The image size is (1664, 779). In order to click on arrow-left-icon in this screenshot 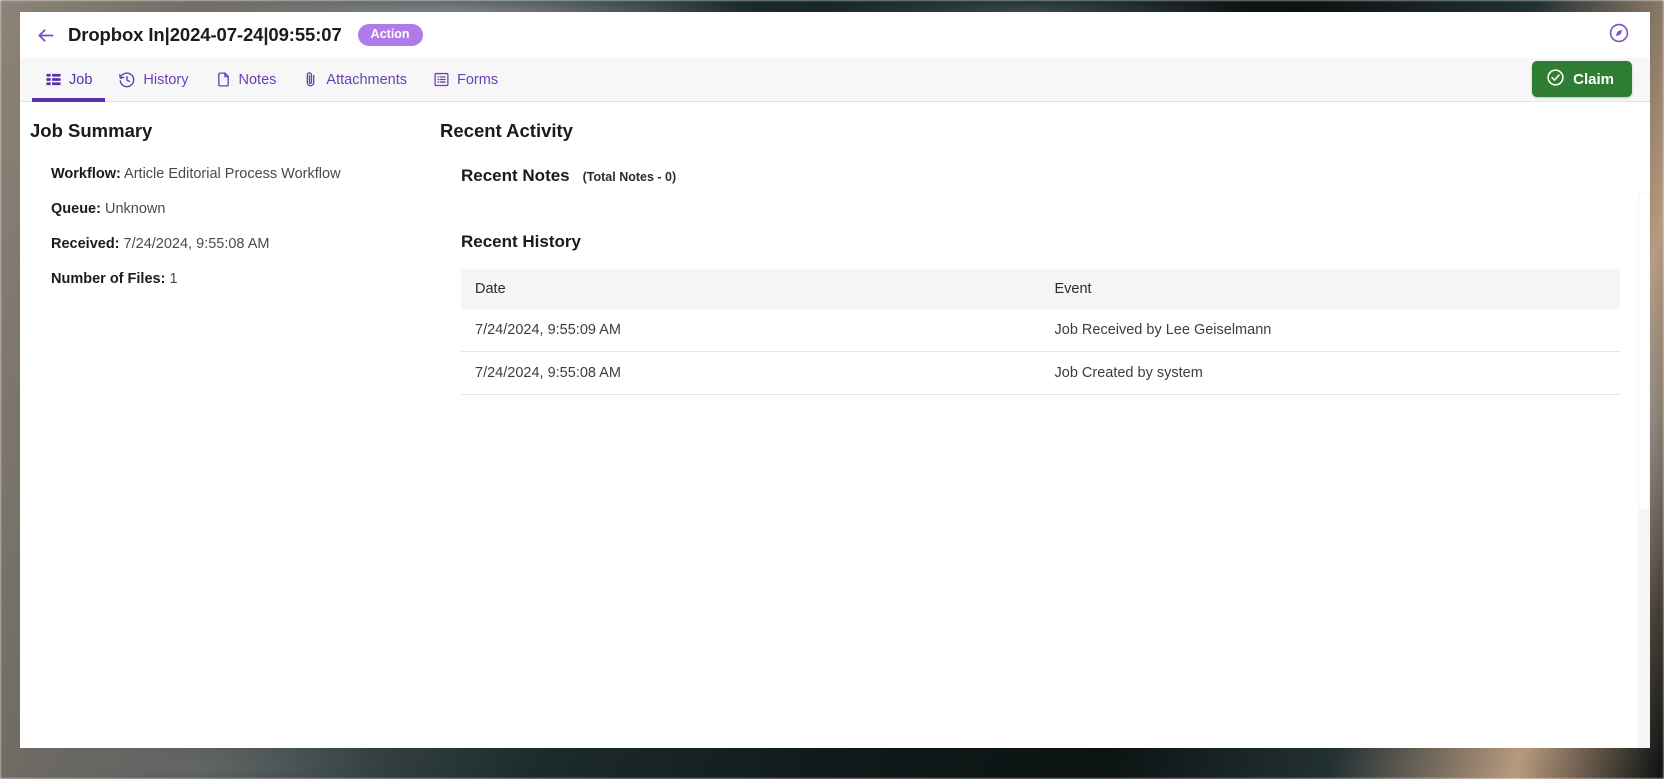, I will do `click(45, 35)`.